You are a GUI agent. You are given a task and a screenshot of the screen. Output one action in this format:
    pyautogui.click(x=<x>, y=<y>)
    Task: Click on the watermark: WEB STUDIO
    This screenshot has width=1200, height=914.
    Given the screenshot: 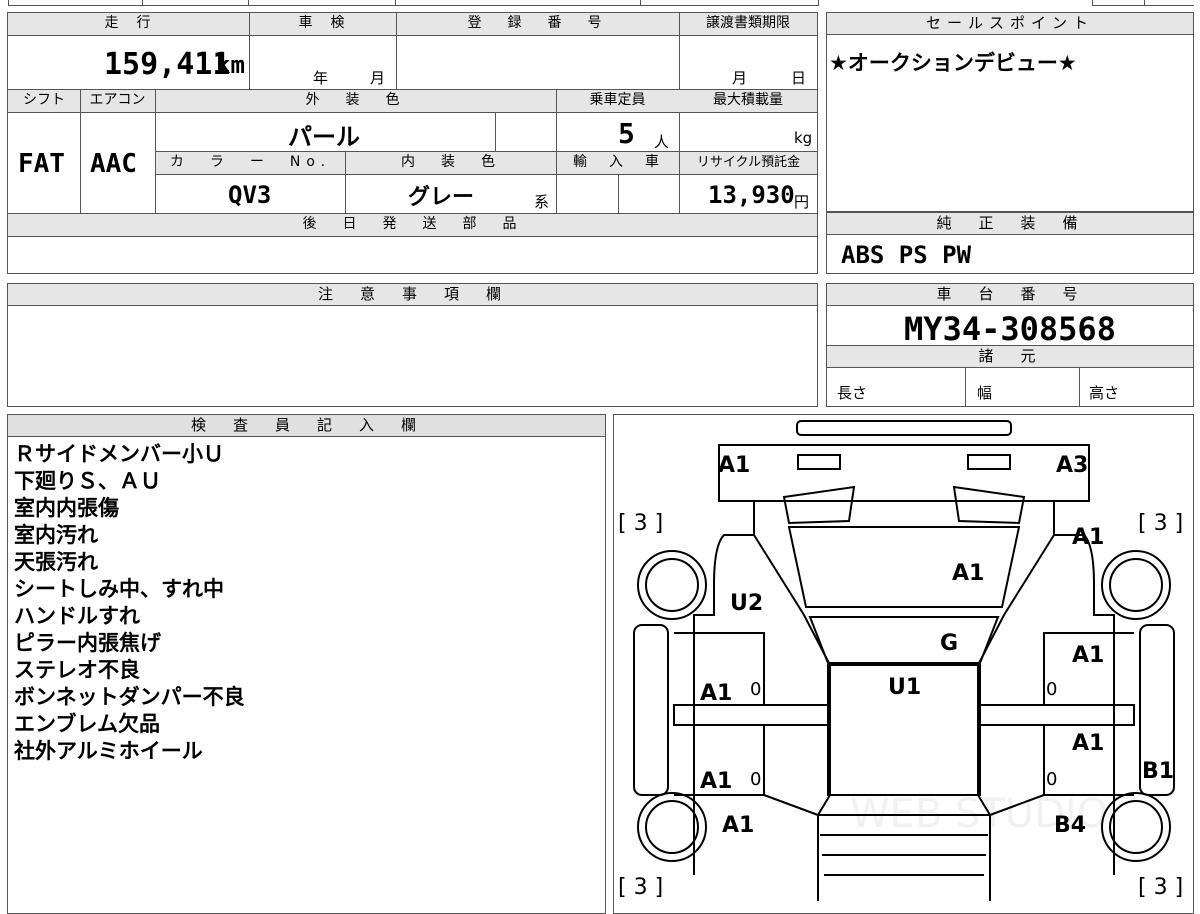 What is the action you would take?
    pyautogui.click(x=979, y=814)
    